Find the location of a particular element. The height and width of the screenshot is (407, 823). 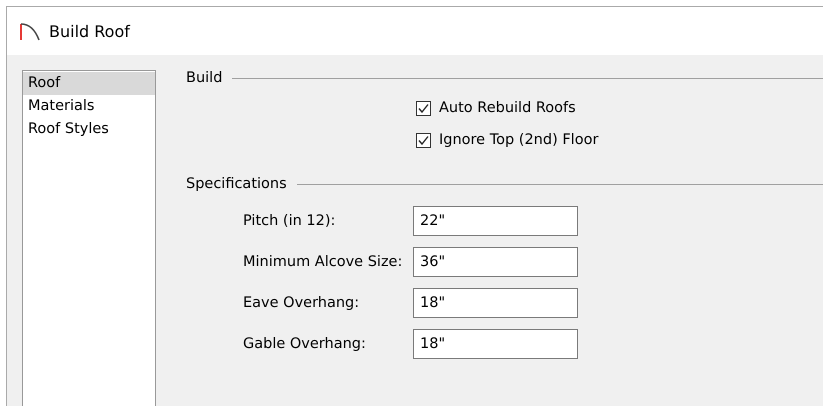

input-field: 22" is located at coordinates (495, 221).